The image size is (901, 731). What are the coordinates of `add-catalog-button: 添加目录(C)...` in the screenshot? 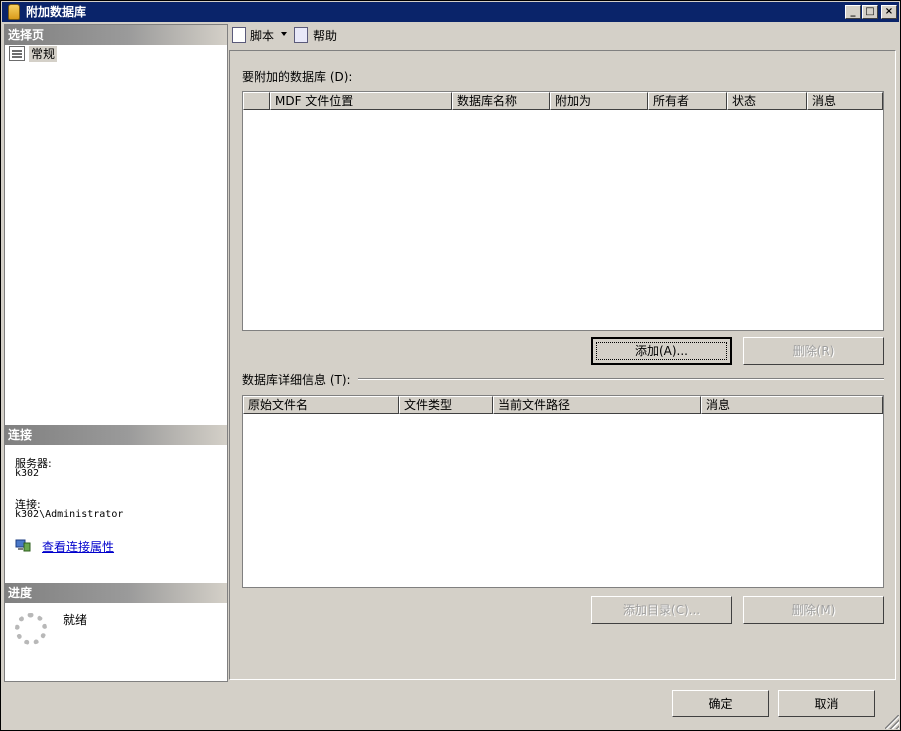 It's located at (661, 610).